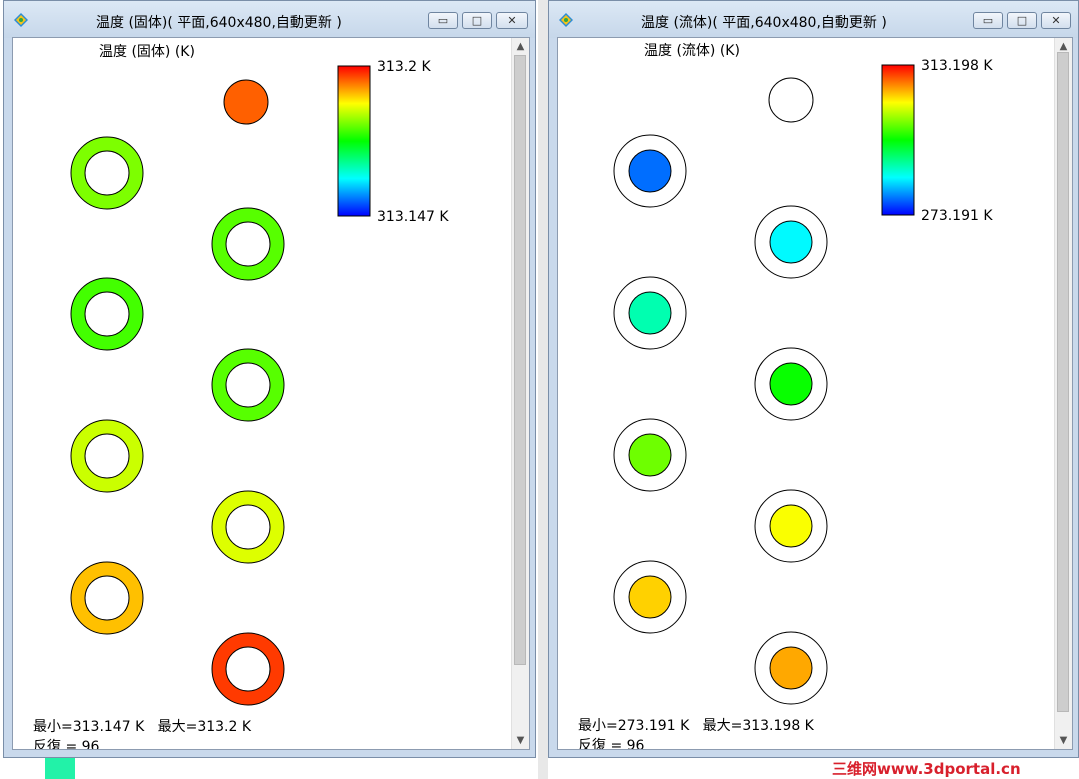 This screenshot has height=779, width=1079. I want to click on title-bar: 温度 (固体)( 平面,640x480,自動更新 ) ▭ □ ✕, so click(269, 19).